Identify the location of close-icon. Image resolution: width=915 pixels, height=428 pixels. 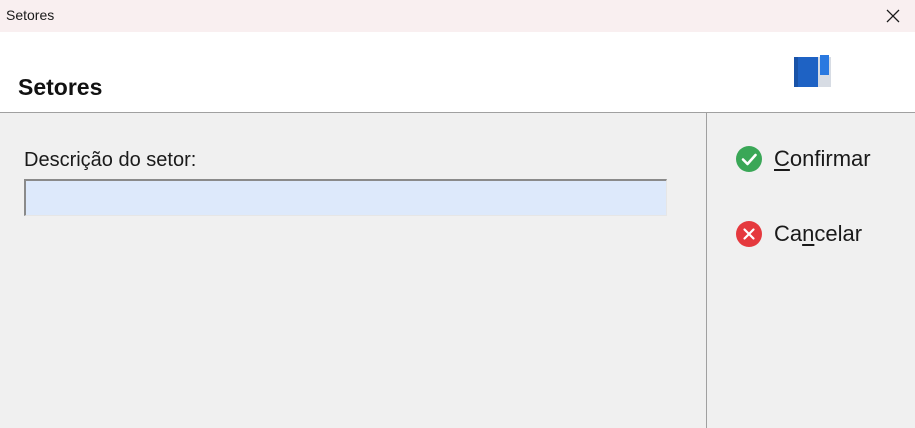
(893, 16).